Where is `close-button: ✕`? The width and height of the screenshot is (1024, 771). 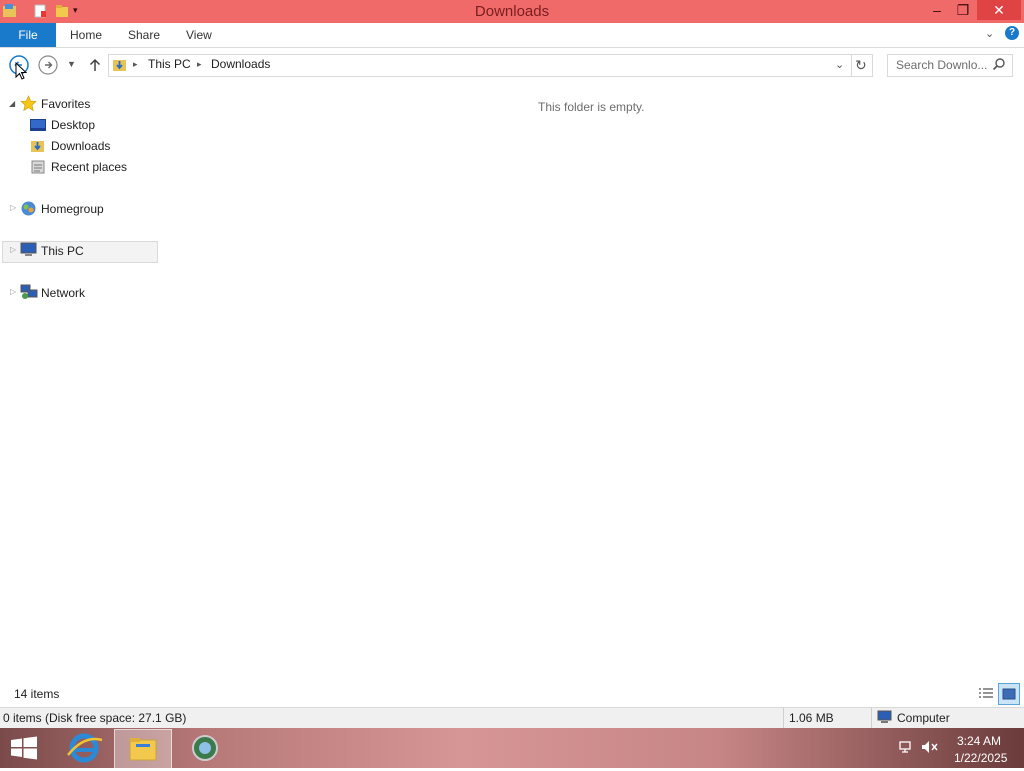 close-button: ✕ is located at coordinates (999, 10).